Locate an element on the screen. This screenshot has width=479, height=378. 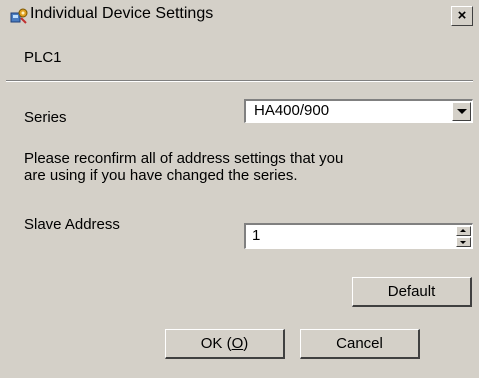
spin-down-button is located at coordinates (463, 242).